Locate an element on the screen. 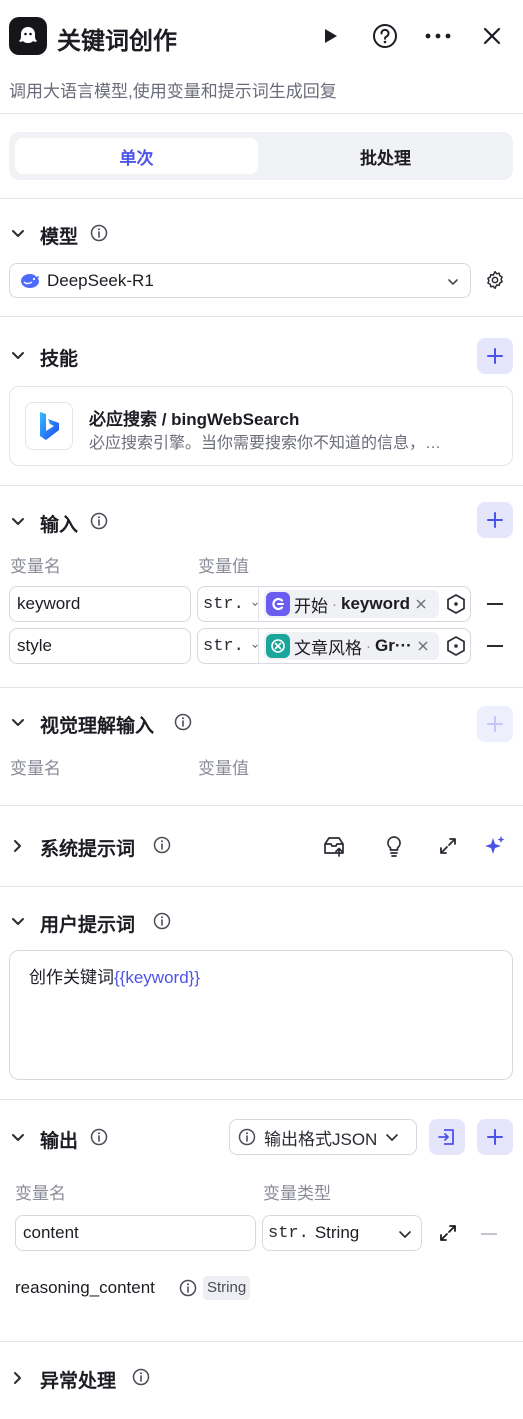 The height and width of the screenshot is (1419, 523). run-button is located at coordinates (330, 36).